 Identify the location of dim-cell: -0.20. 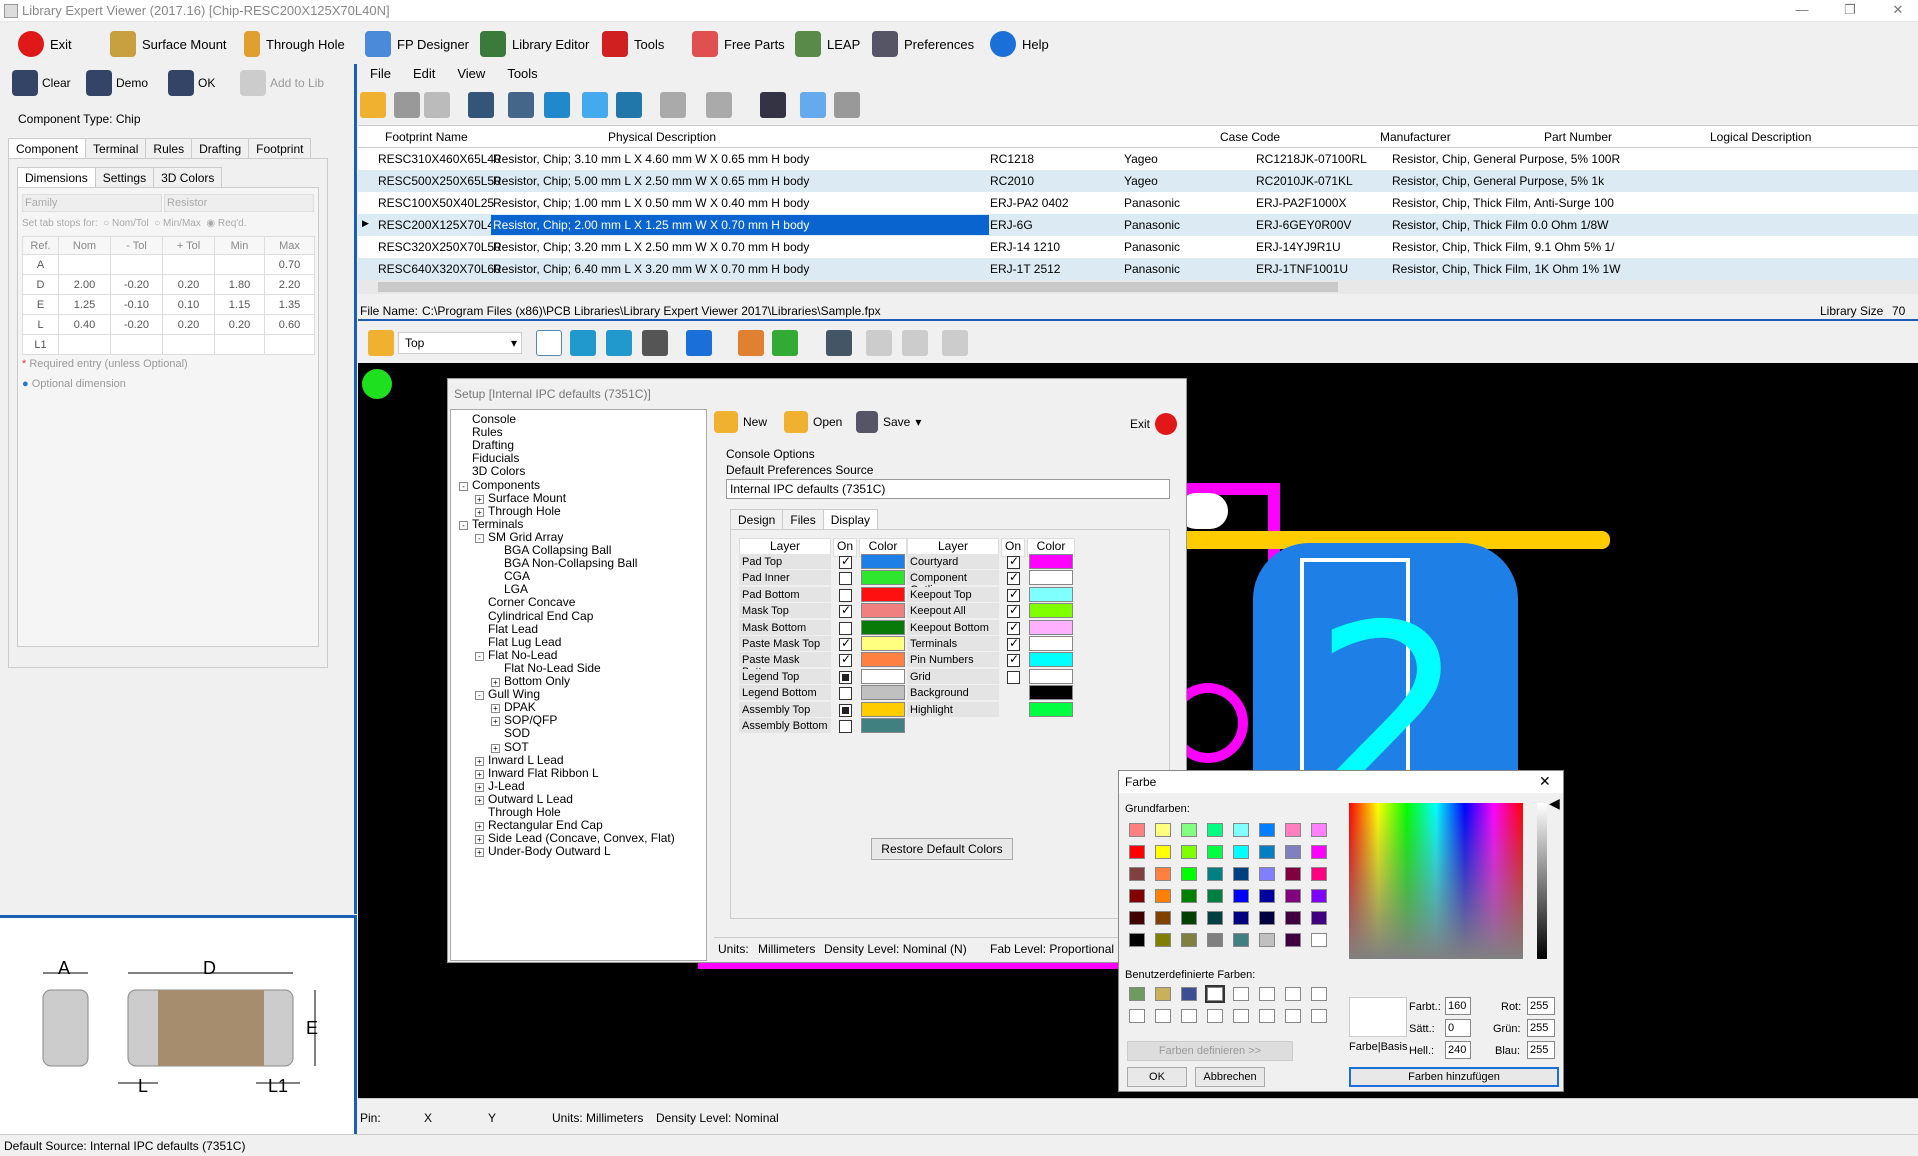
(136, 324).